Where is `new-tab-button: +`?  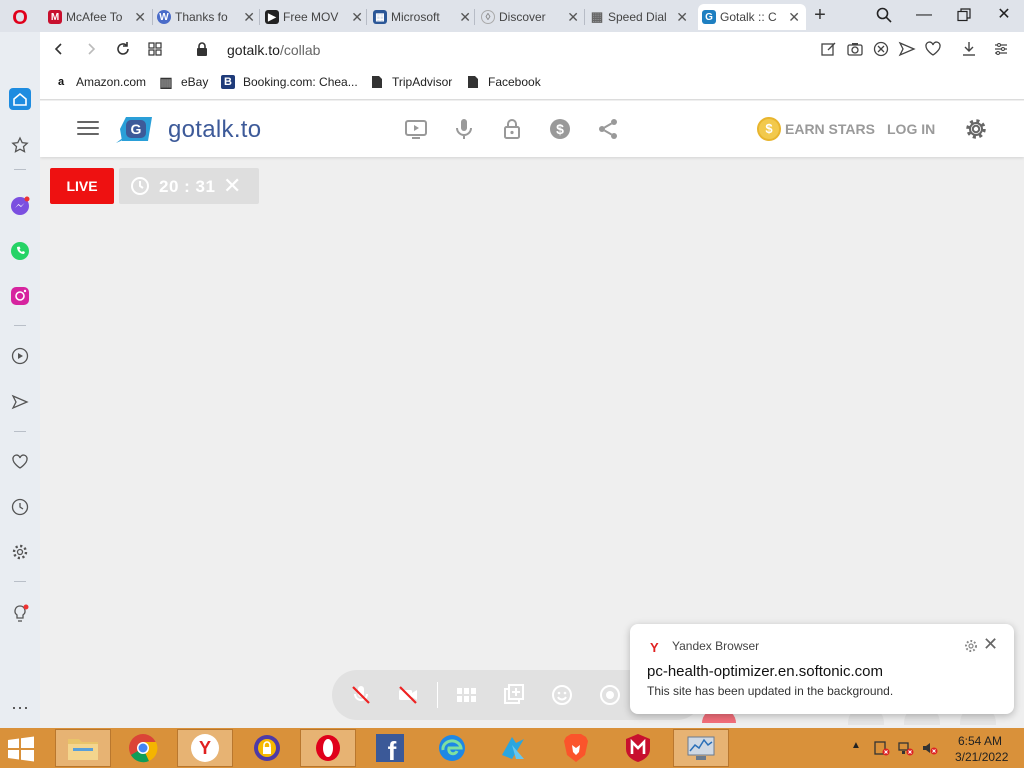
new-tab-button: + is located at coordinates (820, 15).